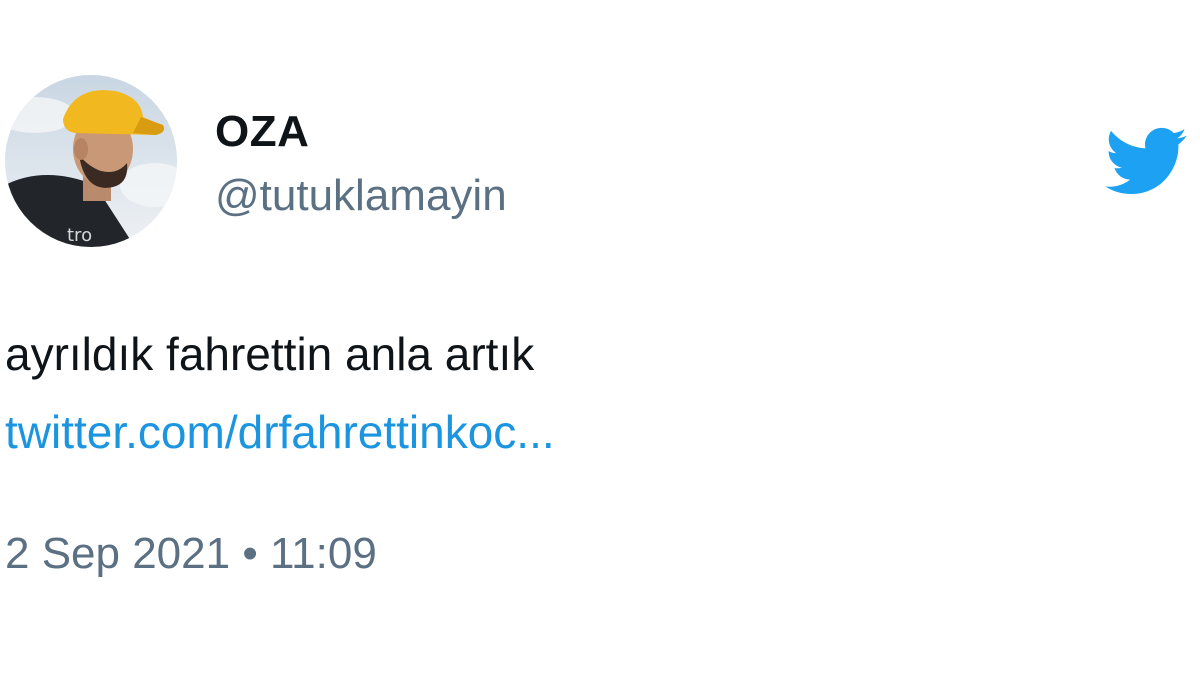 The width and height of the screenshot is (1200, 675). What do you see at coordinates (1145, 161) in the screenshot?
I see `twitter-bird-icon` at bounding box center [1145, 161].